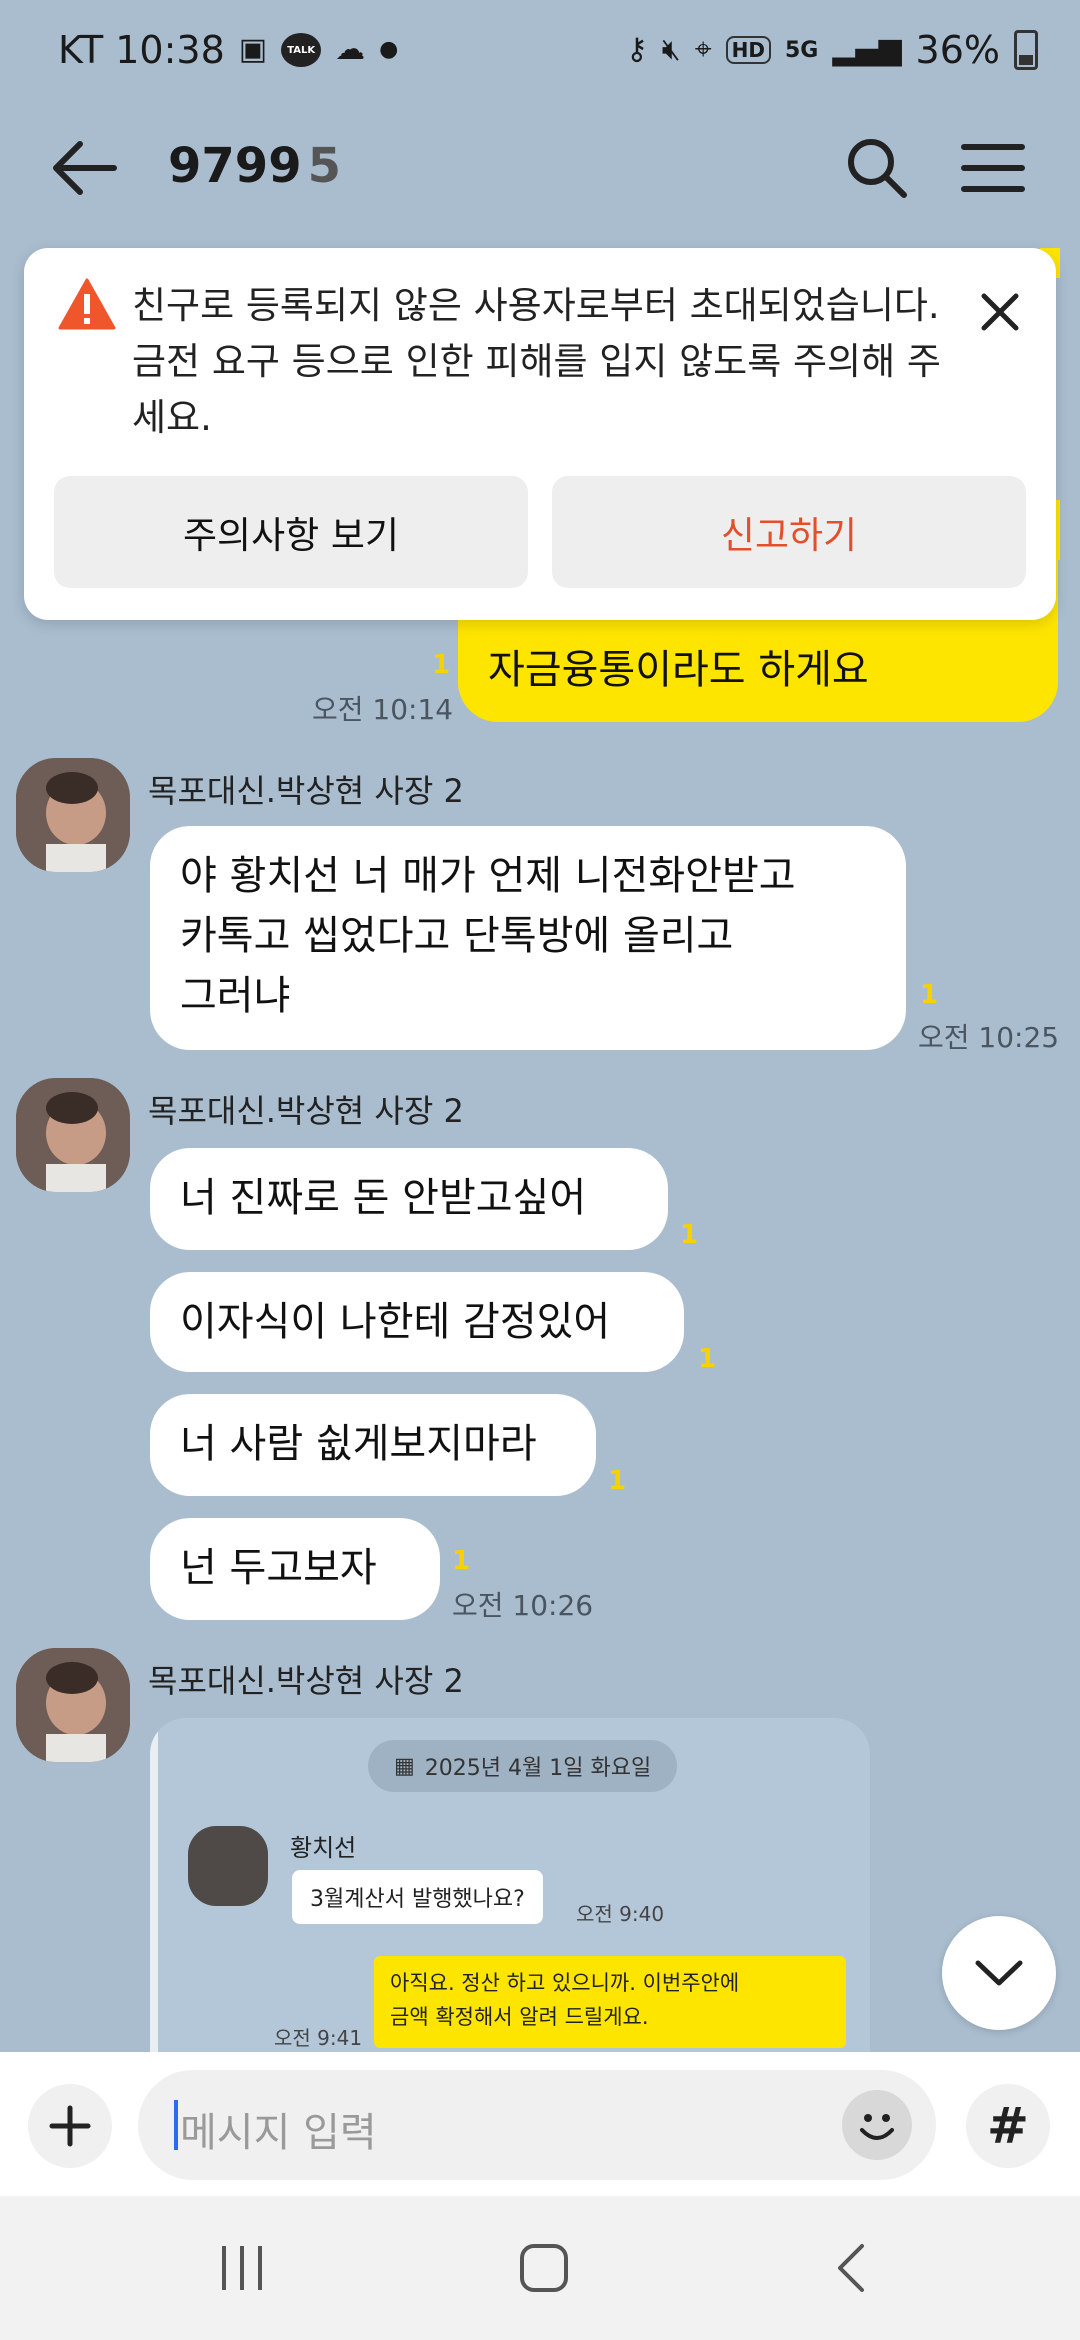  Describe the element at coordinates (457, 936) in the screenshot. I see `message-line: 카톡고 씹었다고 단톡방에 올리고` at that location.